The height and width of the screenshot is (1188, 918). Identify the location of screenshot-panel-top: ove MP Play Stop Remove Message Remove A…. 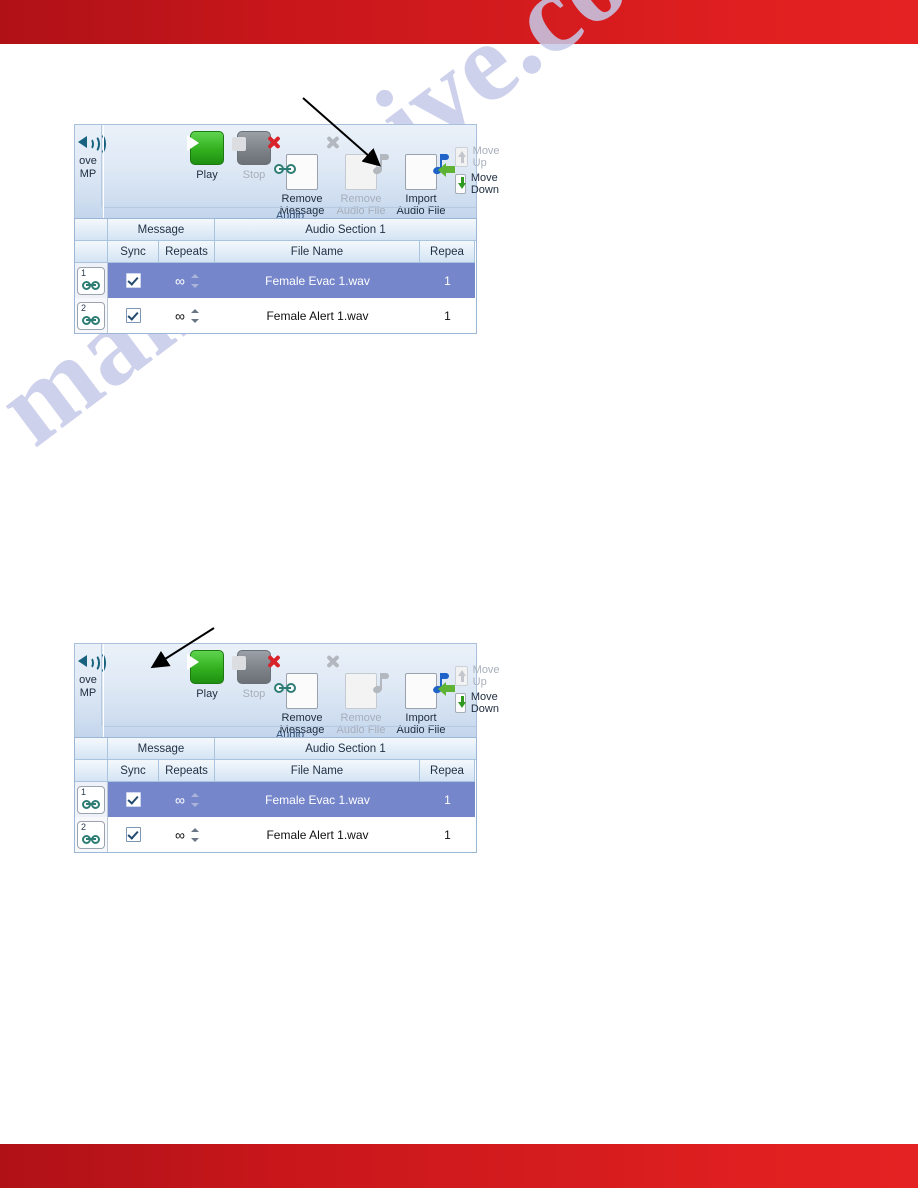
(287, 229).